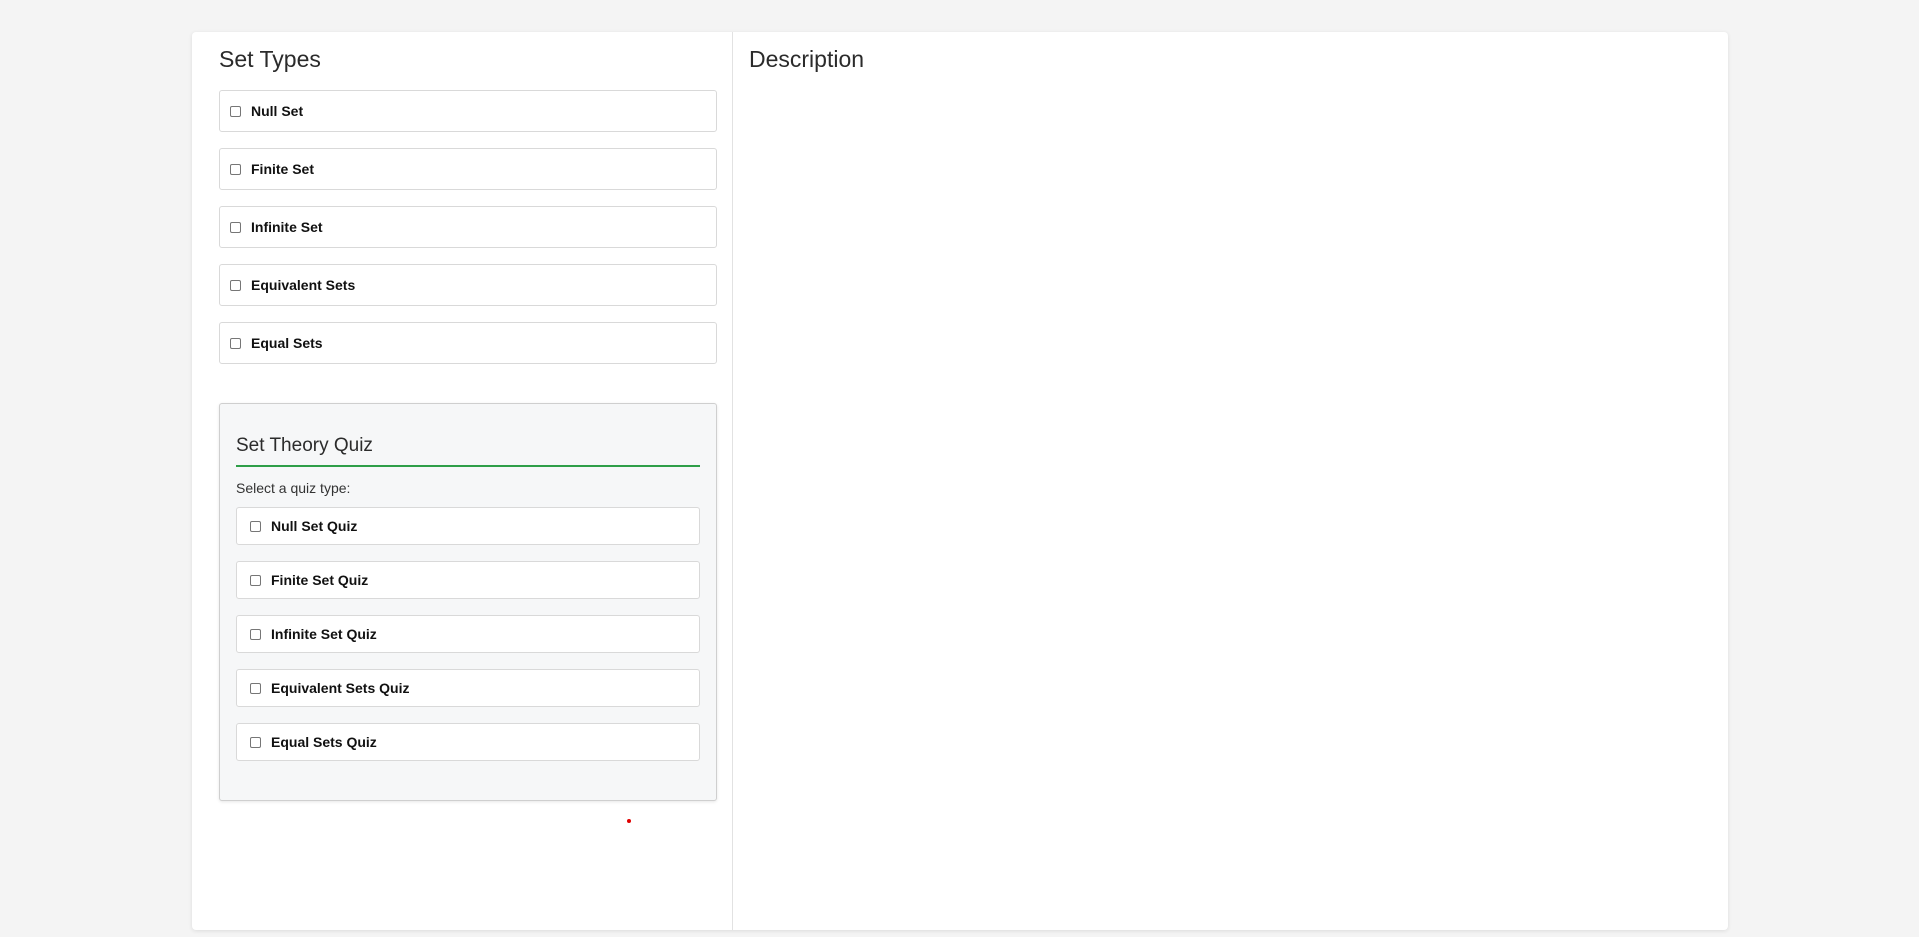  What do you see at coordinates (303, 285) in the screenshot?
I see `set-type-label: Equivalent Sets` at bounding box center [303, 285].